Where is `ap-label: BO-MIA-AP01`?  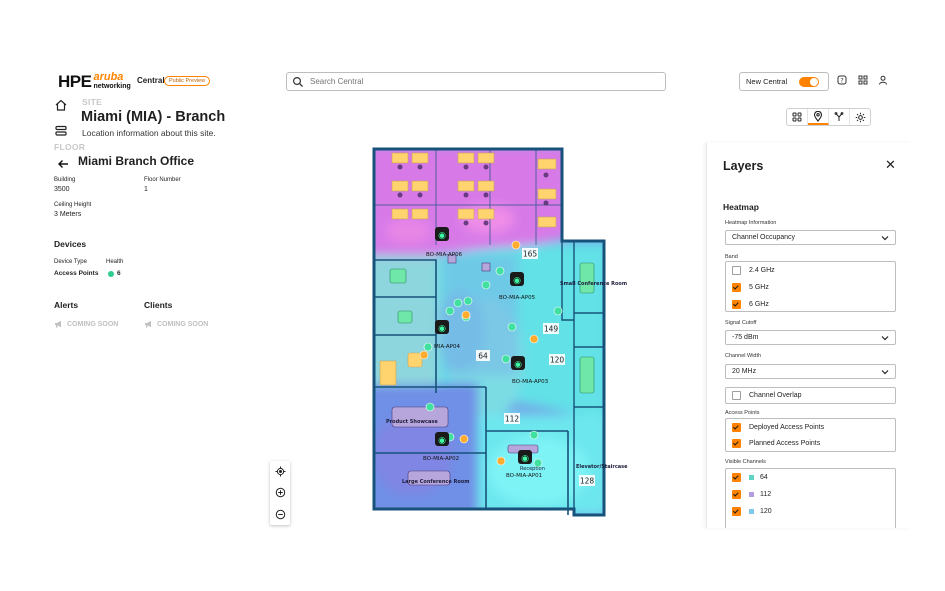
ap-label: BO-MIA-AP01 is located at coordinates (524, 476).